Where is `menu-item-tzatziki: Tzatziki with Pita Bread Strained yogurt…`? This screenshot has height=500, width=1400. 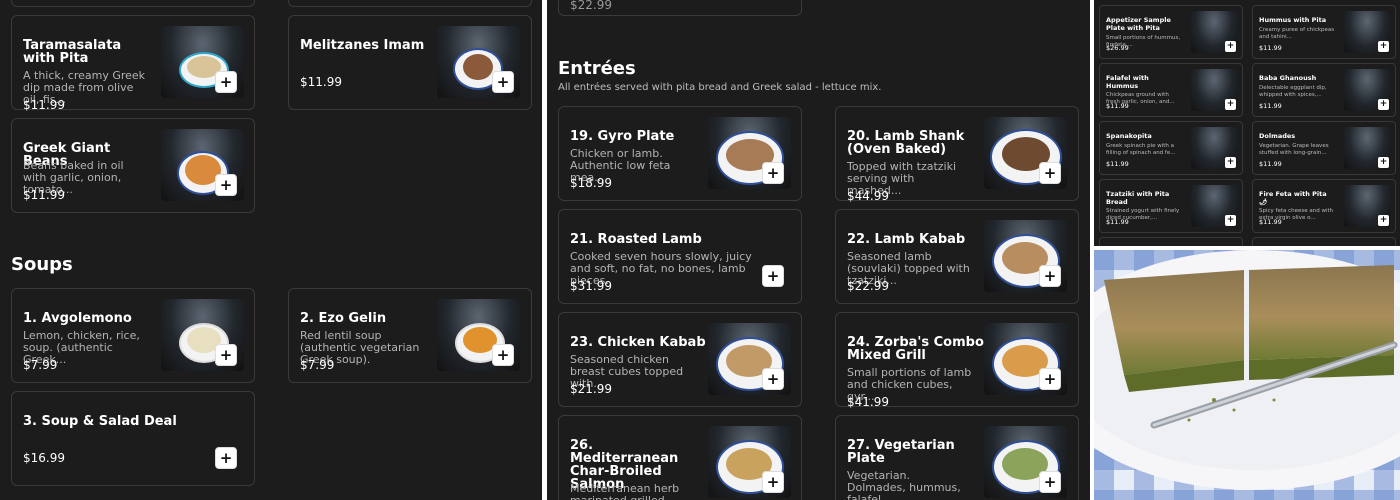 menu-item-tzatziki: Tzatziki with Pita Bread Strained yogurt… is located at coordinates (1171, 206).